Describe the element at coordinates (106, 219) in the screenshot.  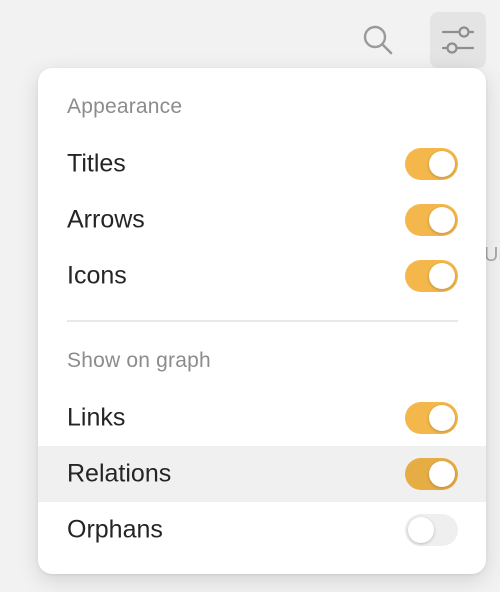
I see `menu-item-label: Arrows` at that location.